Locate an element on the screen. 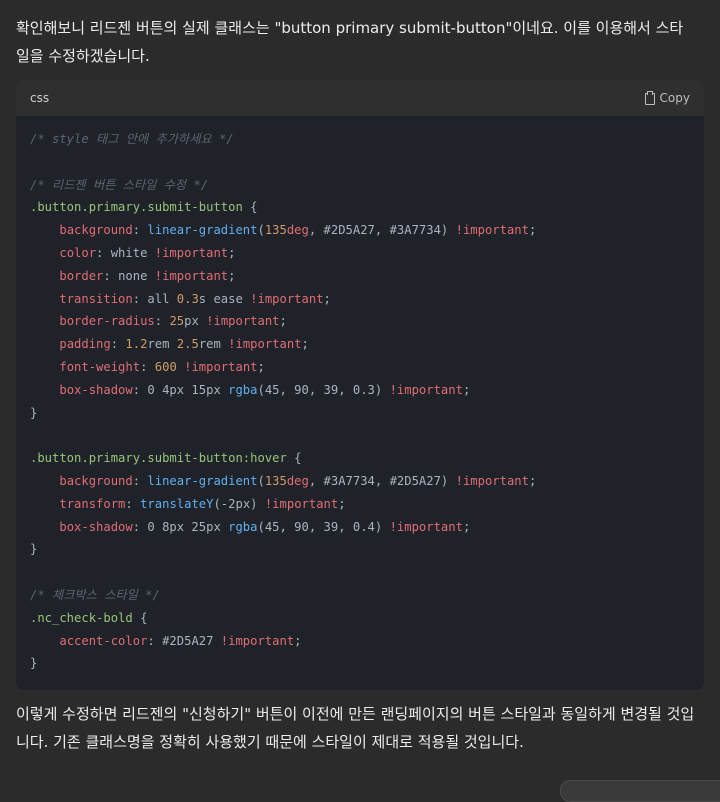 This screenshot has width=720, height=802. code-language-label: css is located at coordinates (40, 98).